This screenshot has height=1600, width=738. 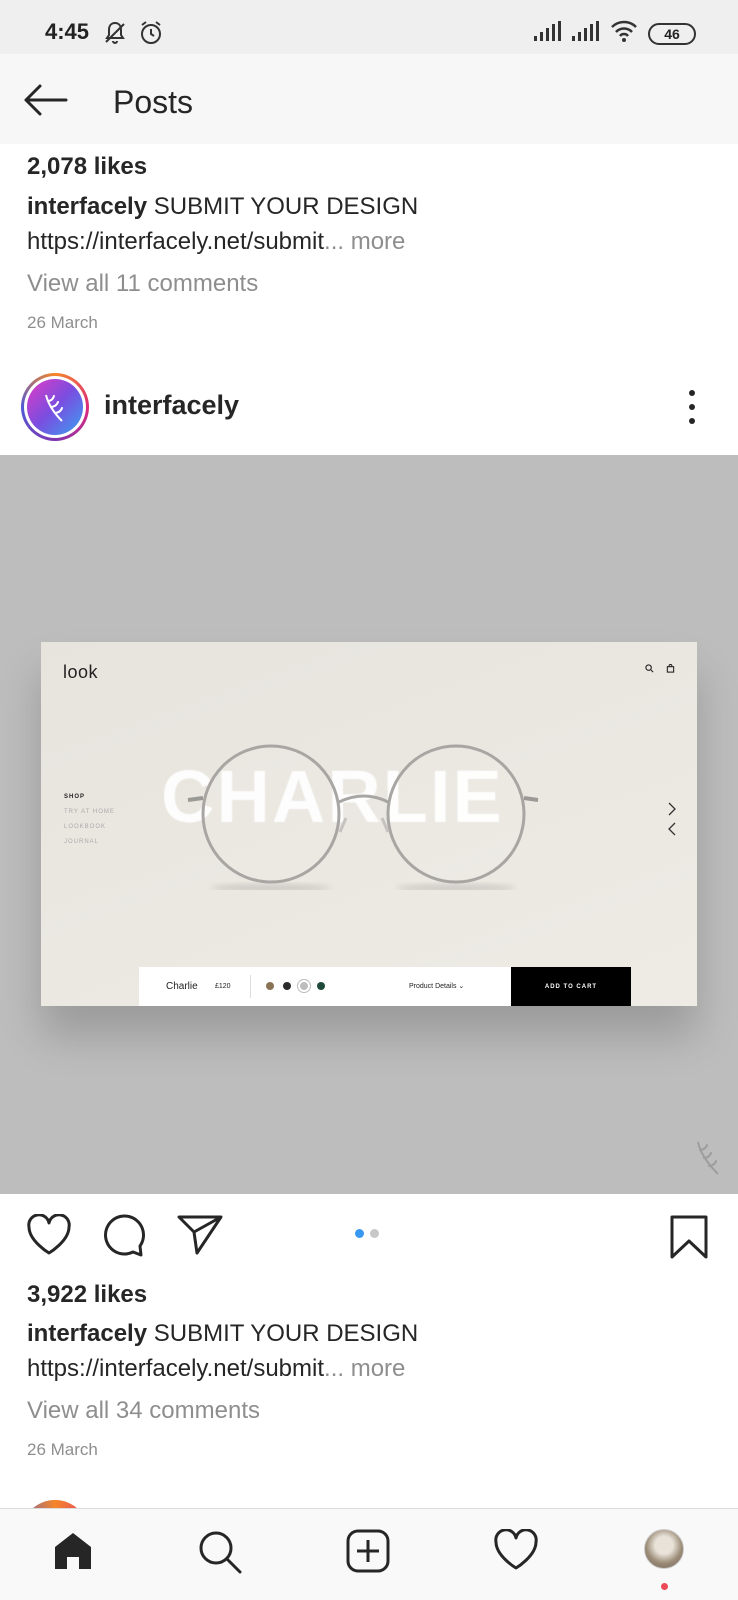 I want to click on mockup-nav-item: SHOP, so click(x=75, y=797).